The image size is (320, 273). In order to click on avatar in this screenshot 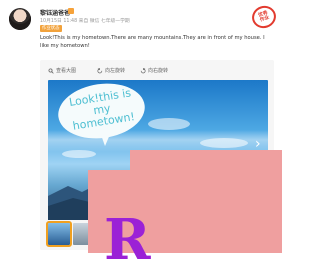, I will do `click(20, 19)`.